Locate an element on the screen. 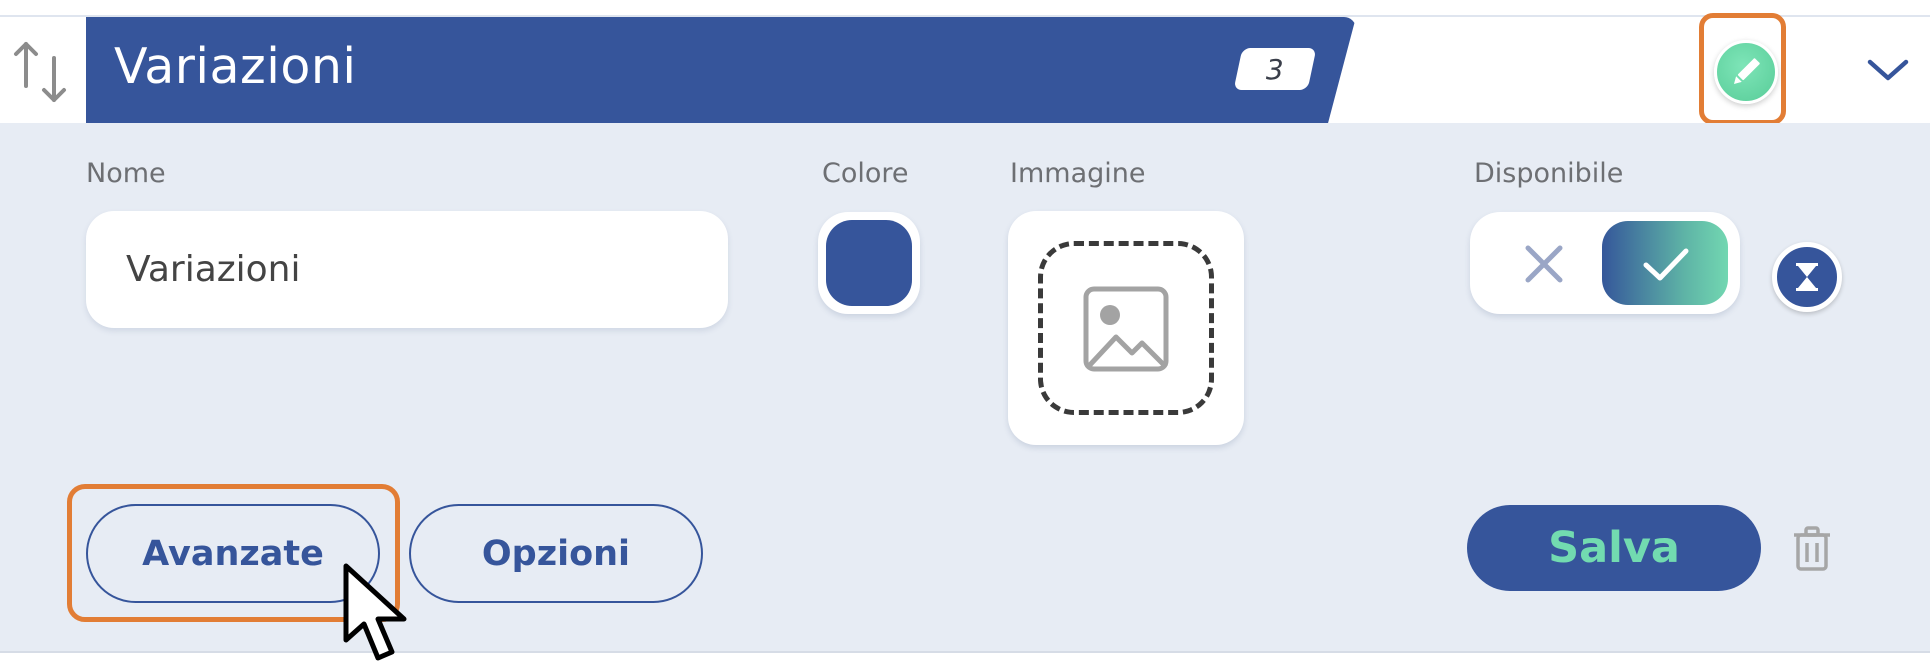 The image size is (1930, 666). color-picker is located at coordinates (869, 263).